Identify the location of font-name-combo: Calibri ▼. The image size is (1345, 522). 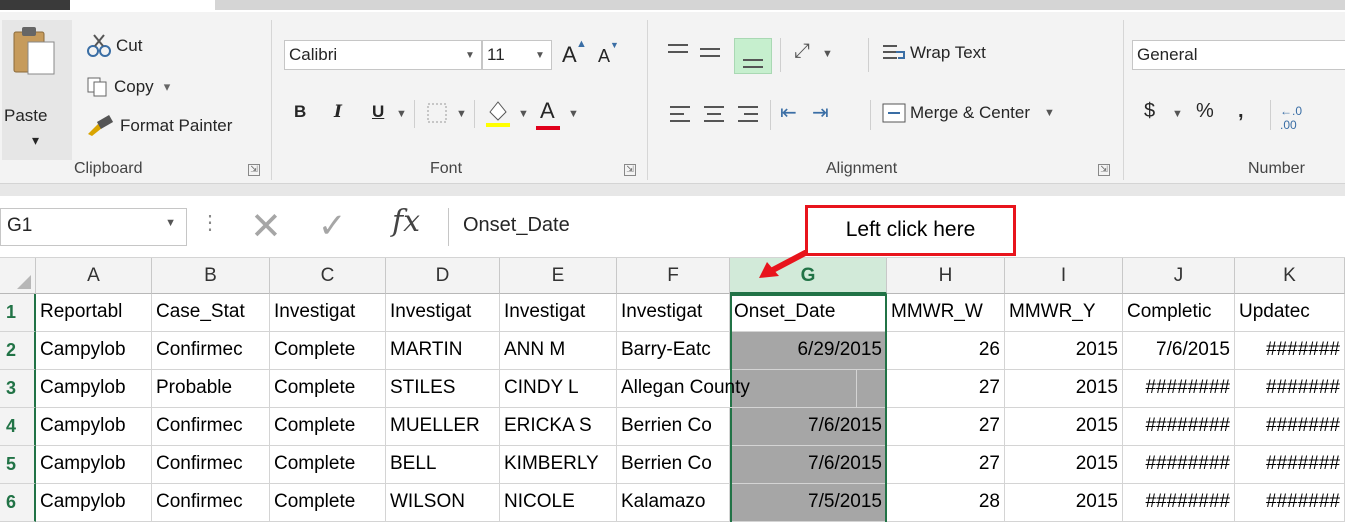
(383, 55).